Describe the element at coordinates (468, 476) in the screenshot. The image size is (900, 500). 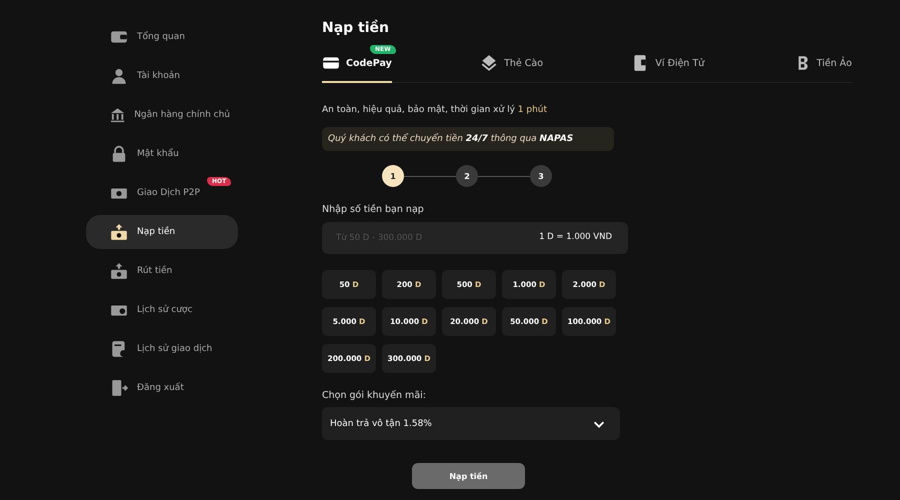
I see `submit-button: Nạp tiền` at that location.